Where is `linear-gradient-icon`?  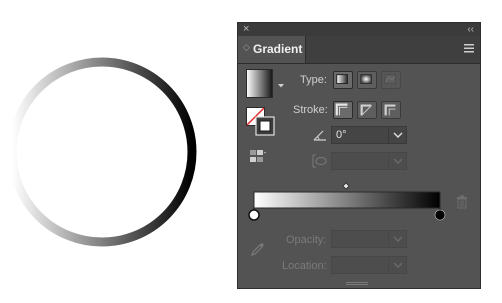
linear-gradient-icon is located at coordinates (342, 79).